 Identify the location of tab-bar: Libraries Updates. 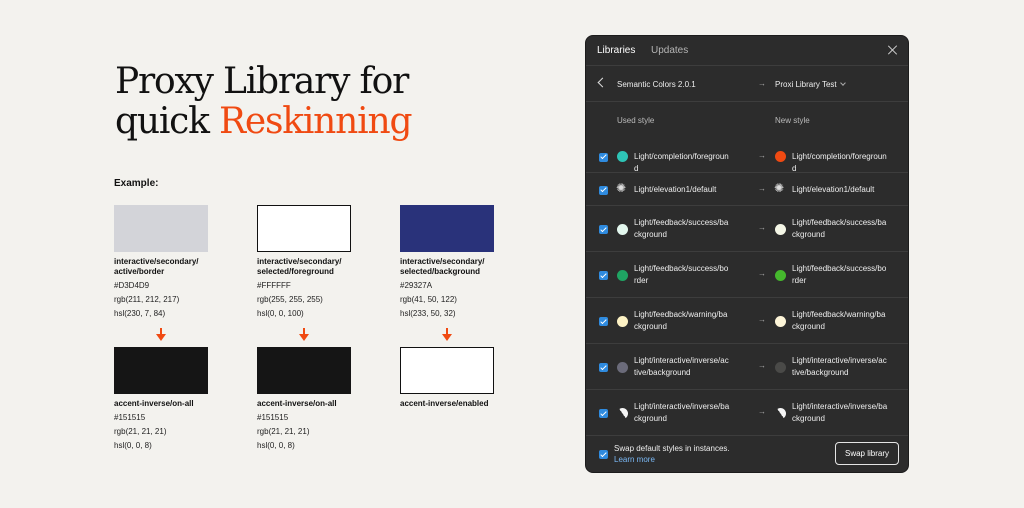
(747, 51).